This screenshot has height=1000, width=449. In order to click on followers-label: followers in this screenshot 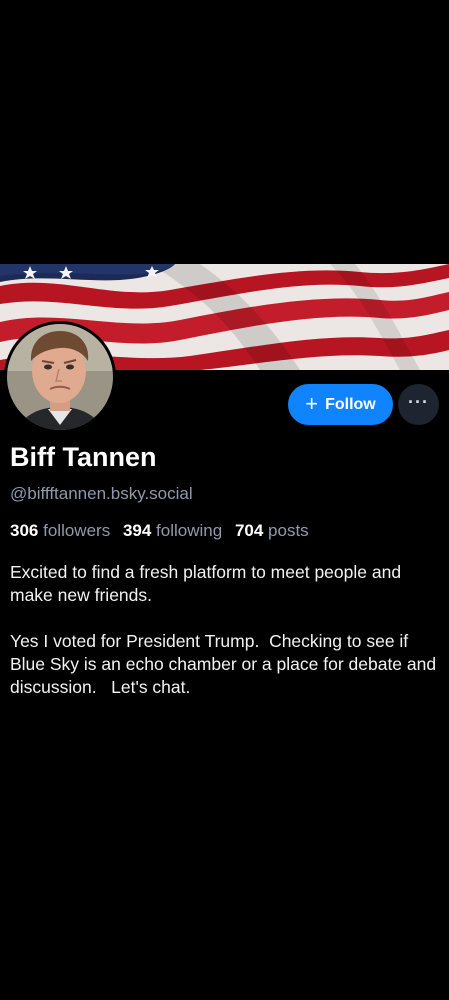, I will do `click(77, 530)`.